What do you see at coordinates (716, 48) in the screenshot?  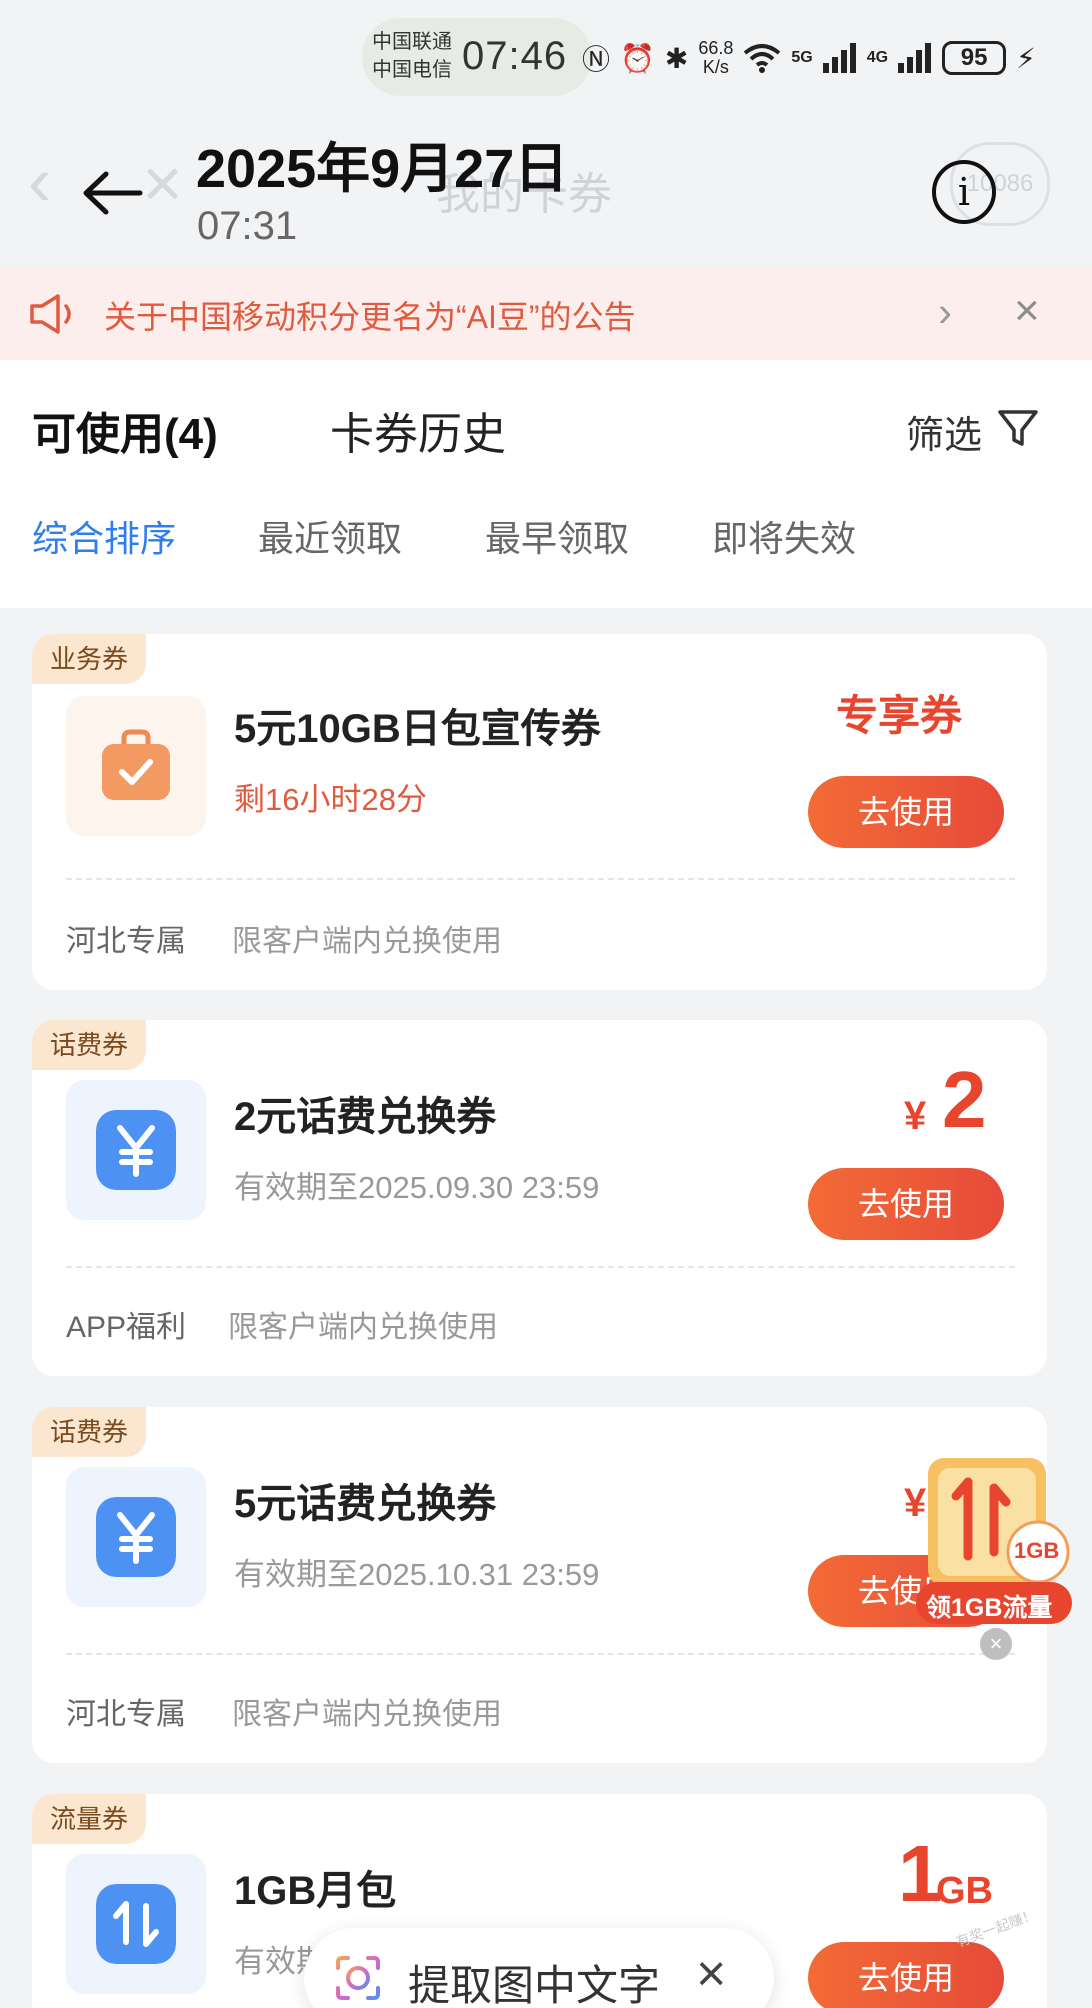 I see `speed-value: 66.8` at bounding box center [716, 48].